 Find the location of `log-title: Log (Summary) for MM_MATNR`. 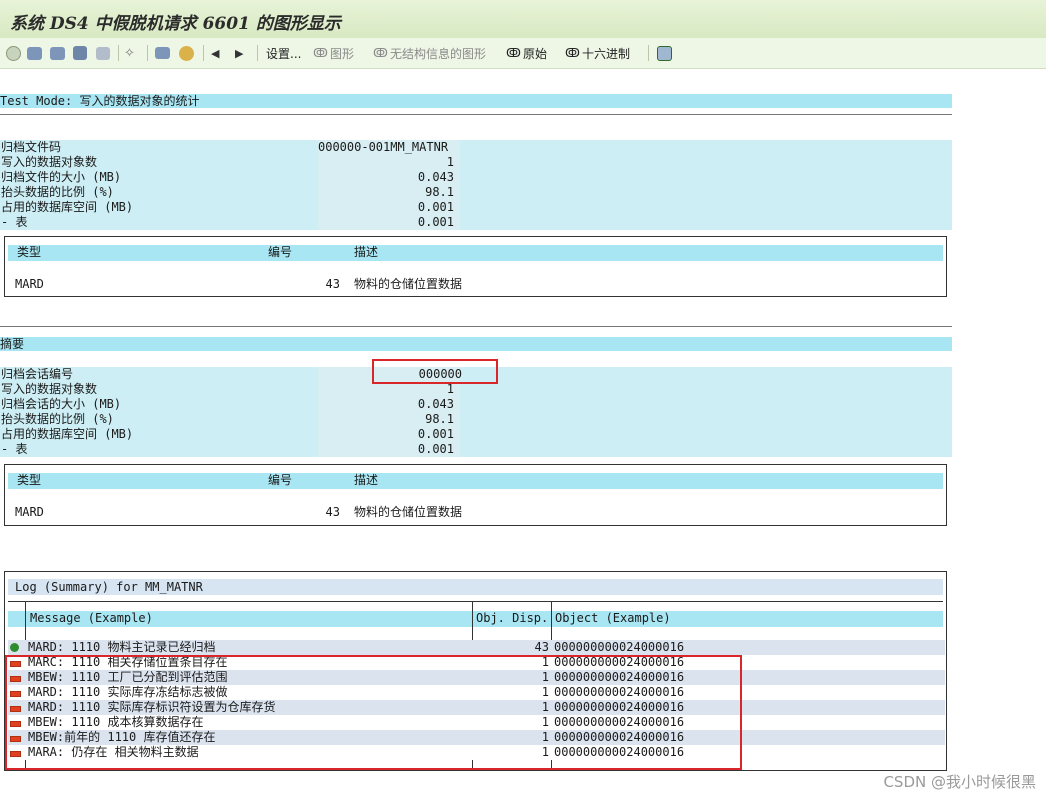

log-title: Log (Summary) for MM_MATNR is located at coordinates (109, 587).